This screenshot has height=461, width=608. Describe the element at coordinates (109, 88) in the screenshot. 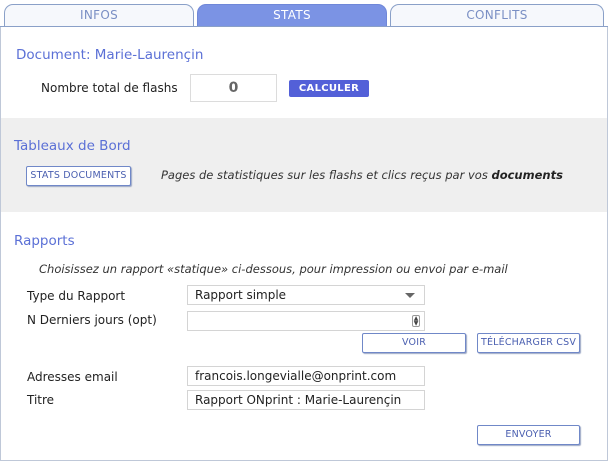

I see `total-flashes-label: Nombre total de flashs` at that location.